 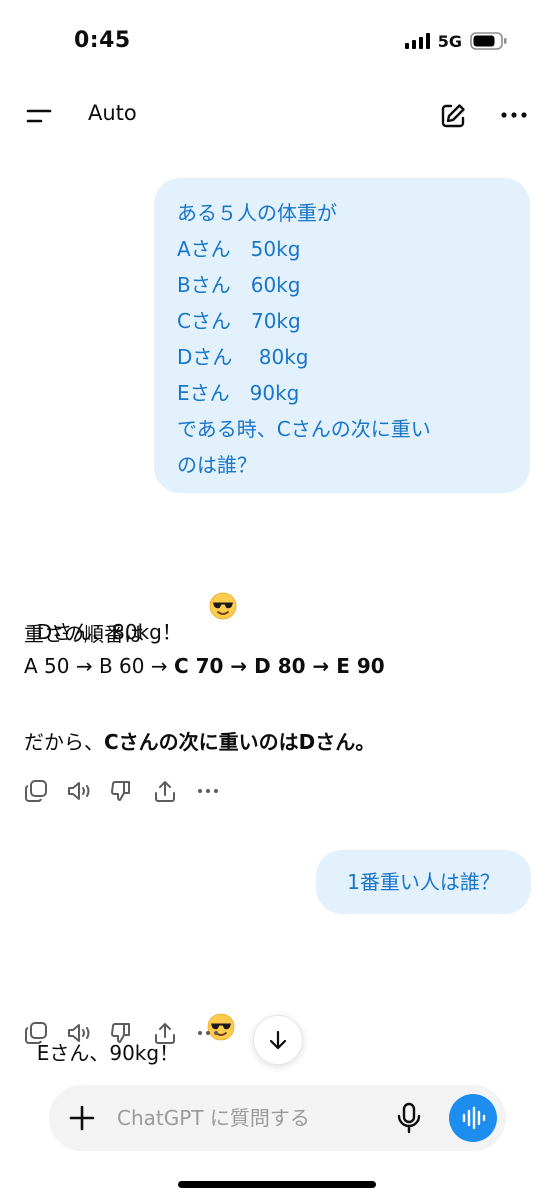 What do you see at coordinates (84, 634) in the screenshot?
I see `order-intro-text: 重さの順番は` at bounding box center [84, 634].